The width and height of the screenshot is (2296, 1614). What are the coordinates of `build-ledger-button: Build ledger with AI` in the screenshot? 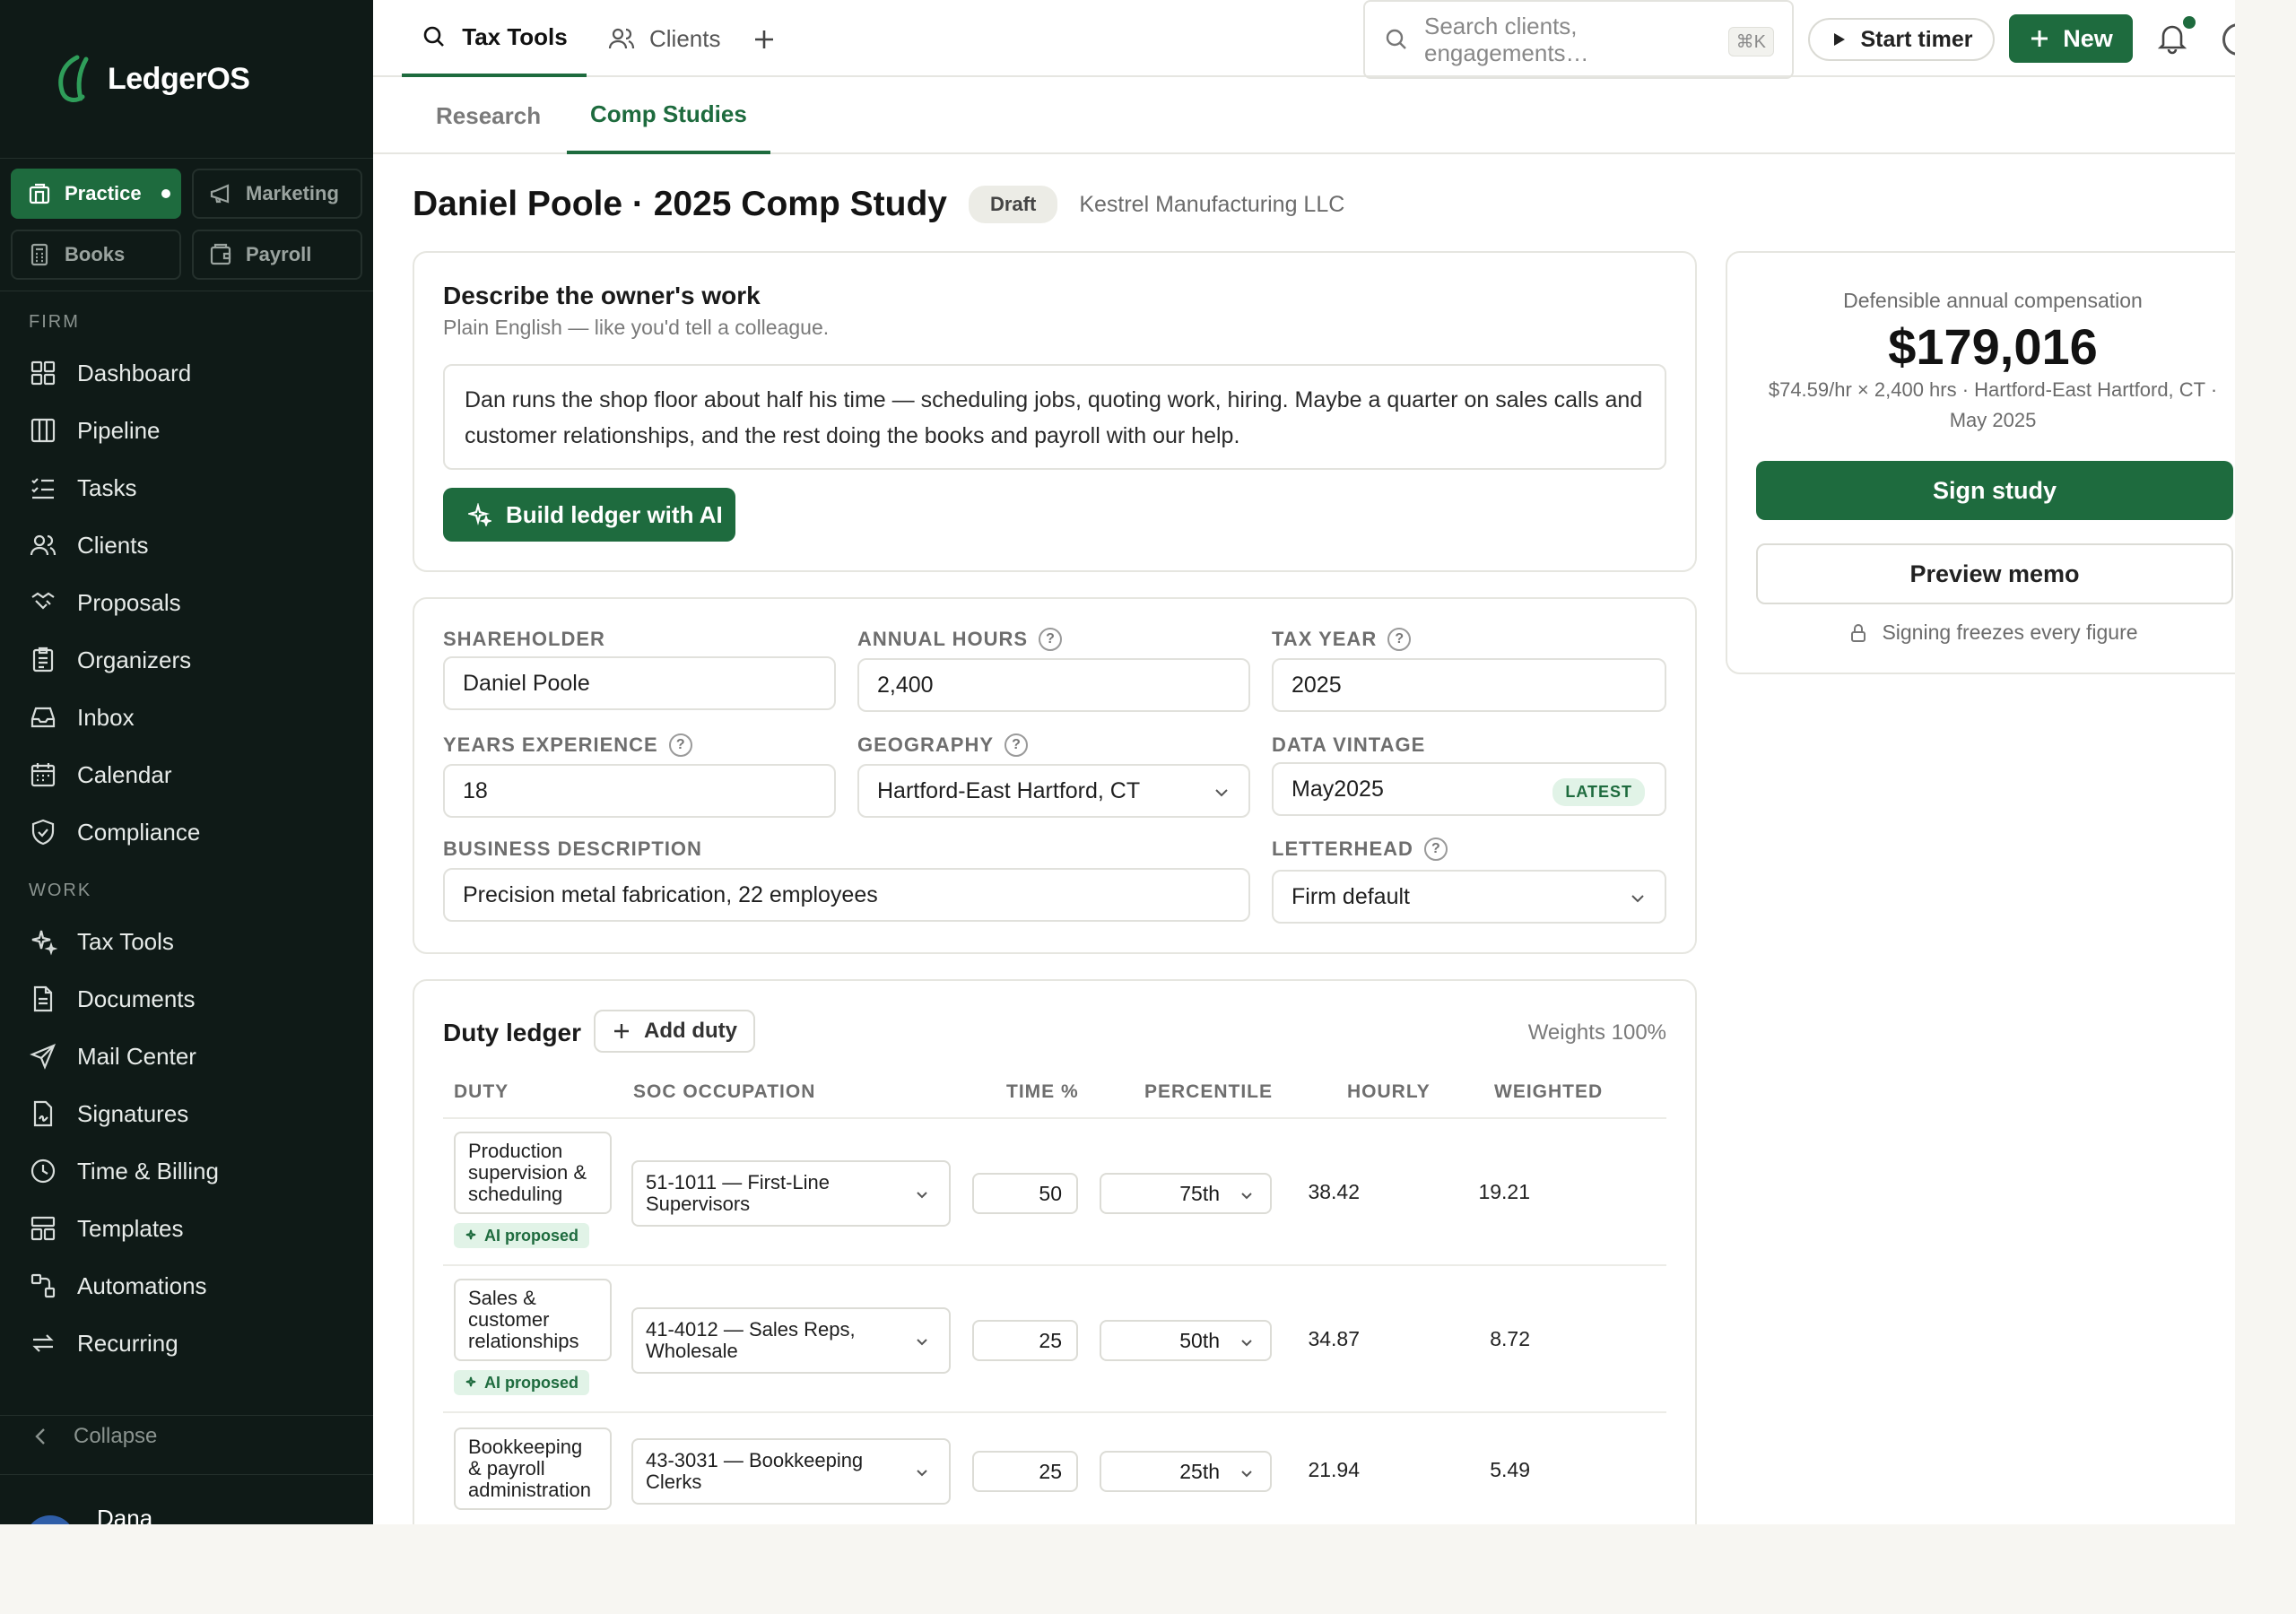 It's located at (589, 515).